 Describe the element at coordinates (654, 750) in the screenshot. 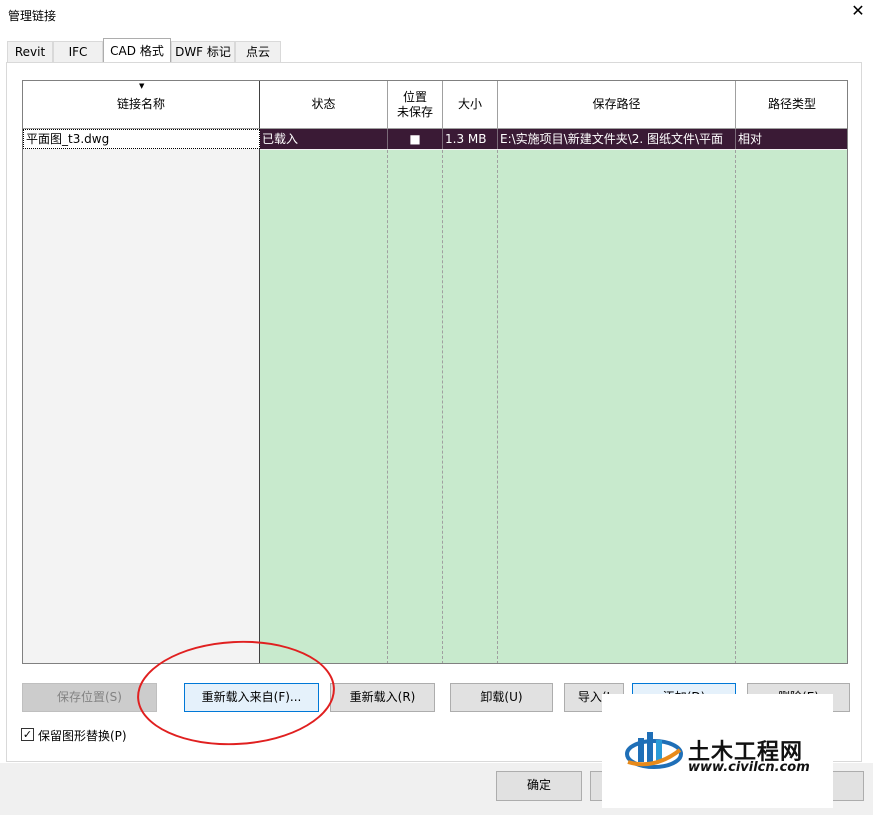

I see `watermark-logo-icon` at that location.